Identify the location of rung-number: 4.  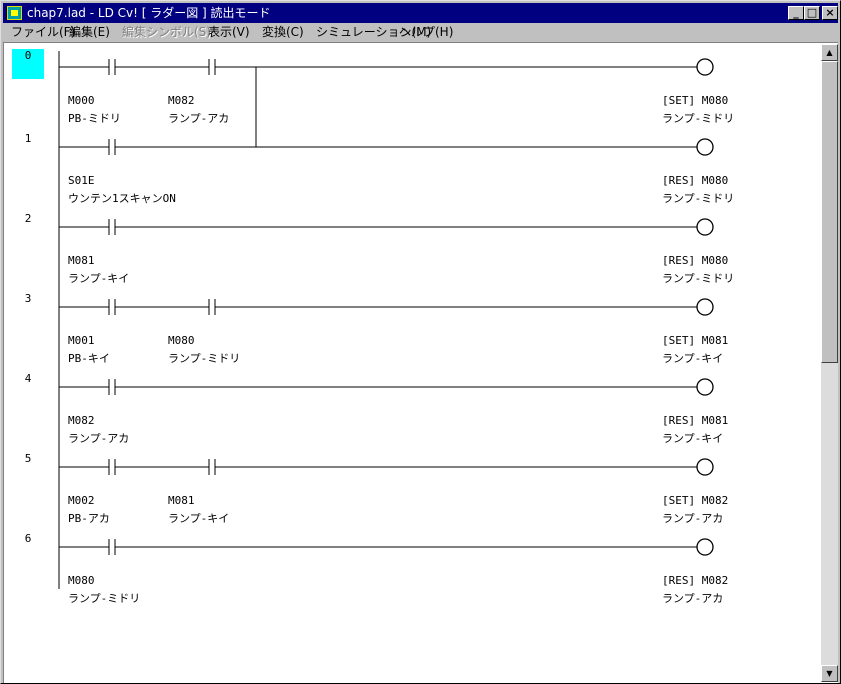
(28, 378).